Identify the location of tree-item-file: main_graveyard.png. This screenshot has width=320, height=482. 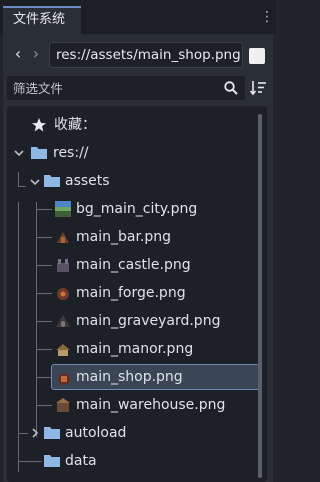
(132, 321).